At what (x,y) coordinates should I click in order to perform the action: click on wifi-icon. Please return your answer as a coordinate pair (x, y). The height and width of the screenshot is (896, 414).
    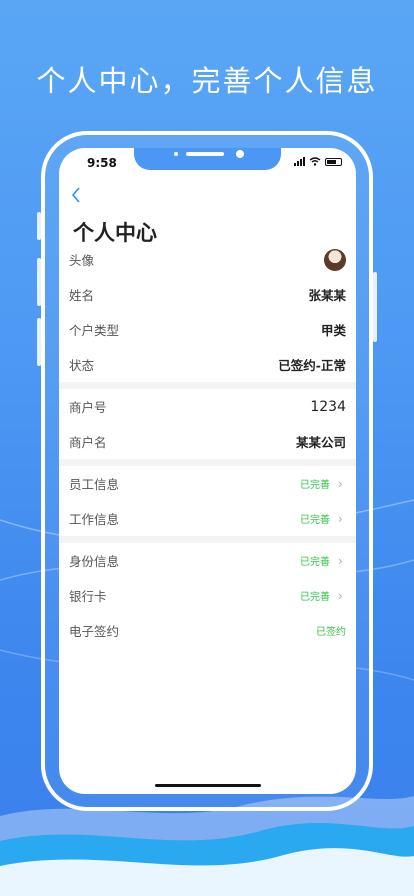
    Looking at the image, I should click on (315, 161).